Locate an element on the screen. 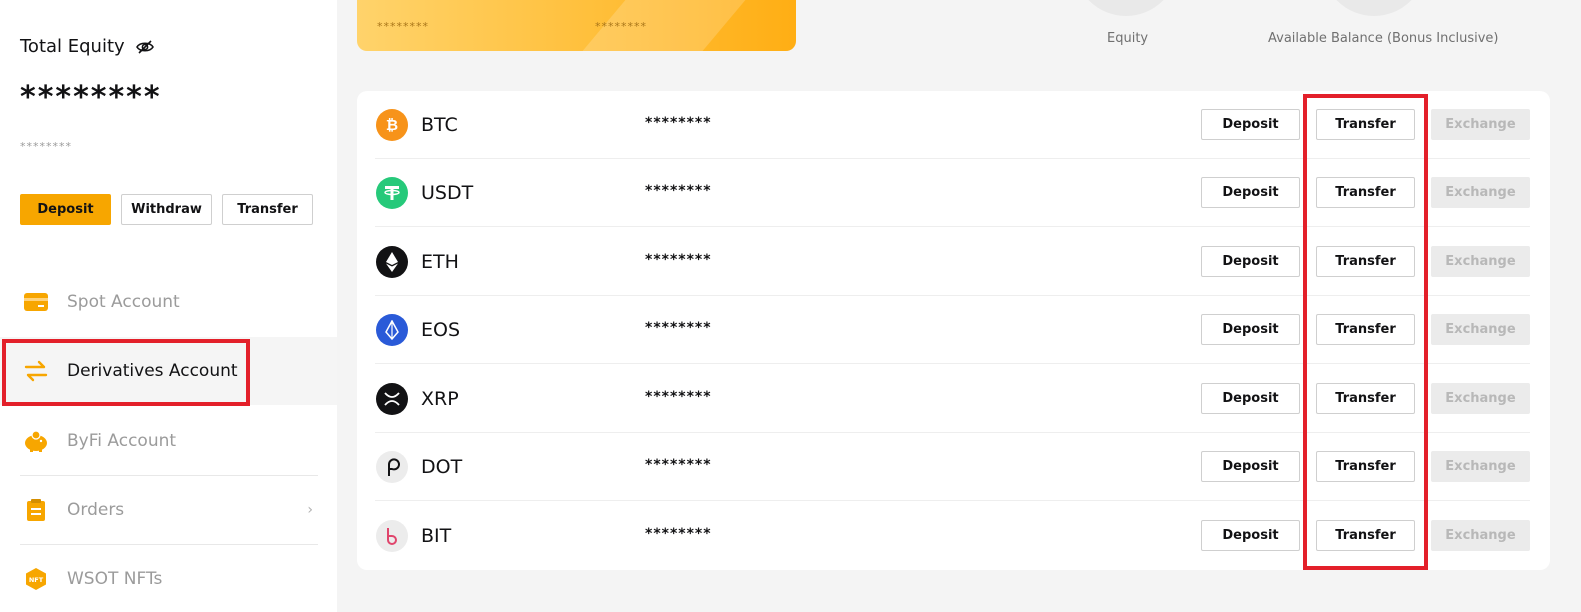  dot-icon is located at coordinates (392, 467).